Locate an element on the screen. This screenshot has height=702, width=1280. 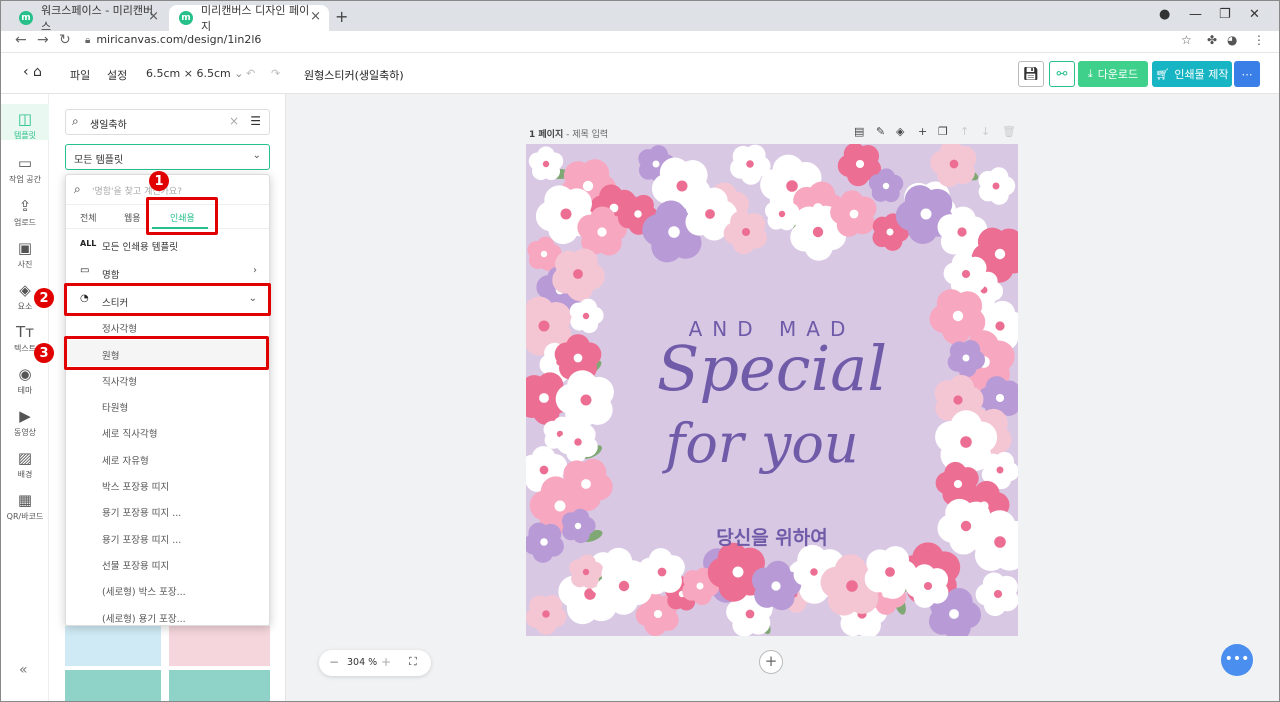
document-title: 원형스티커(생일축하) is located at coordinates (354, 75).